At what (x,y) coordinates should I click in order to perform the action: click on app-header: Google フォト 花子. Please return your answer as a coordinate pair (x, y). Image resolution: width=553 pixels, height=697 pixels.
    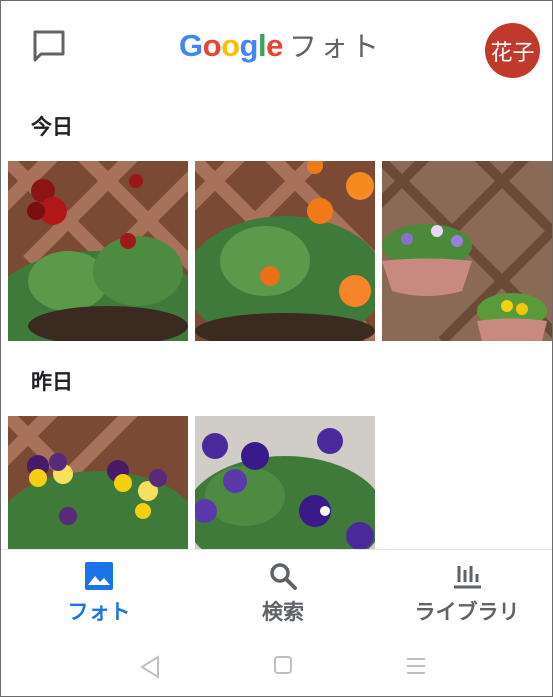
    Looking at the image, I should click on (276, 47).